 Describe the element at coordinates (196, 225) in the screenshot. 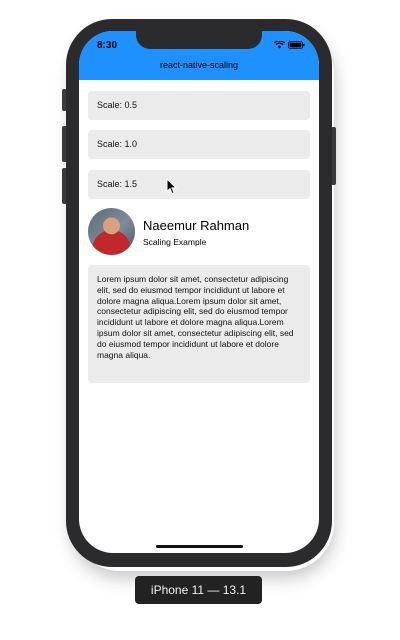

I see `profile-name: Naeemur Rahman` at that location.